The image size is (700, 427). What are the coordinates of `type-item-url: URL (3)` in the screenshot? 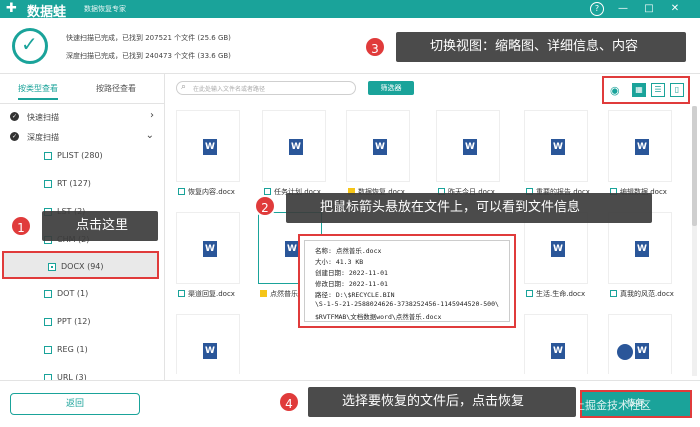 It's located at (80, 373).